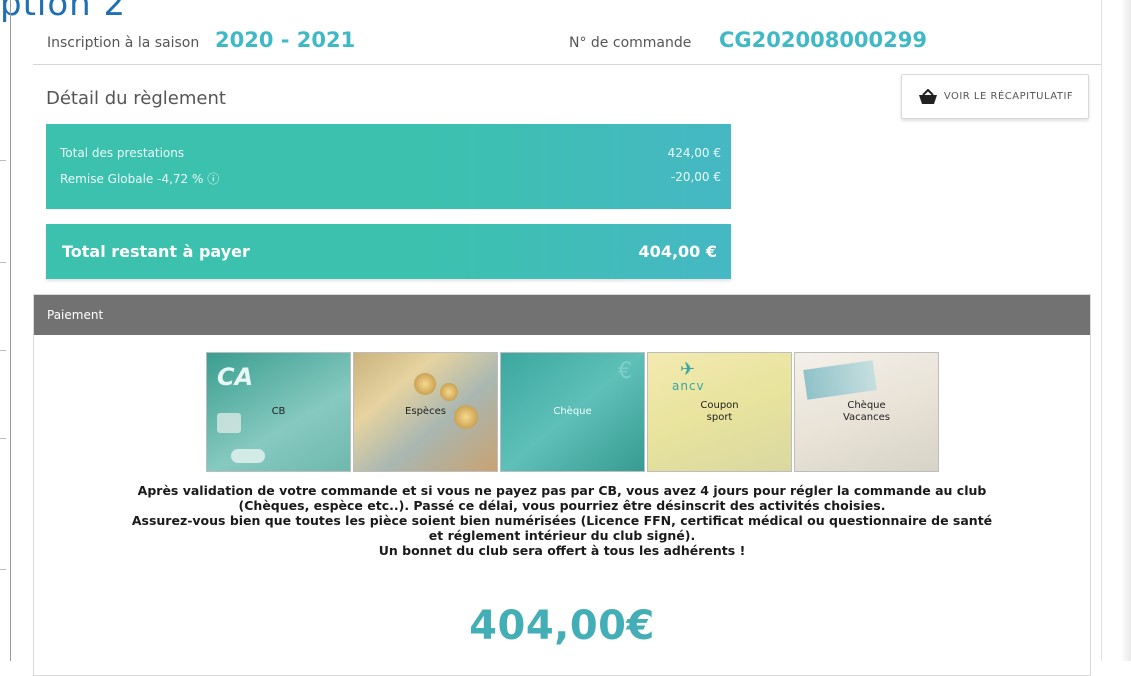 The width and height of the screenshot is (1131, 676). Describe the element at coordinates (840, 380) in the screenshot. I see `vacation-cheque-icon` at that location.